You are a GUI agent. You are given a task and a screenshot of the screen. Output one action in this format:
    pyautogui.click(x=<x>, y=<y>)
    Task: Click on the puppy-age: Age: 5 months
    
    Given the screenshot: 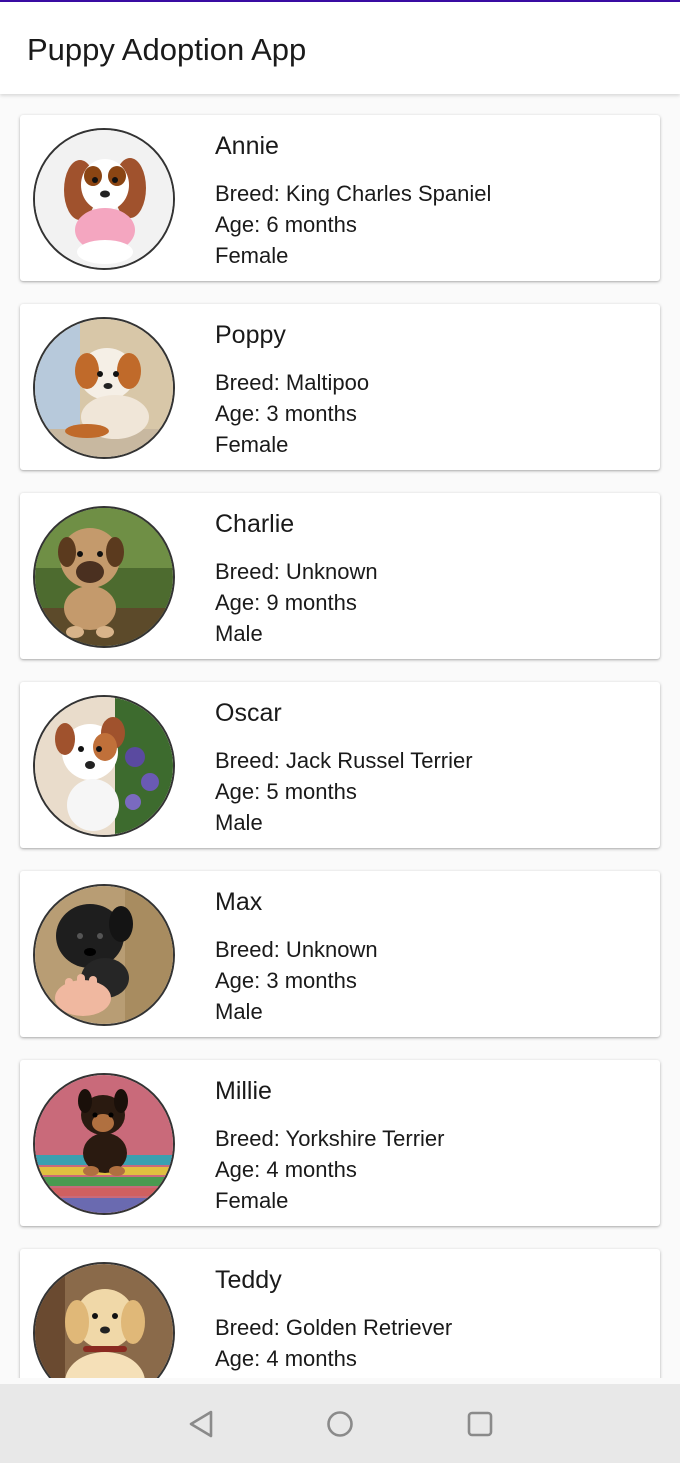 What is the action you would take?
    pyautogui.click(x=286, y=791)
    